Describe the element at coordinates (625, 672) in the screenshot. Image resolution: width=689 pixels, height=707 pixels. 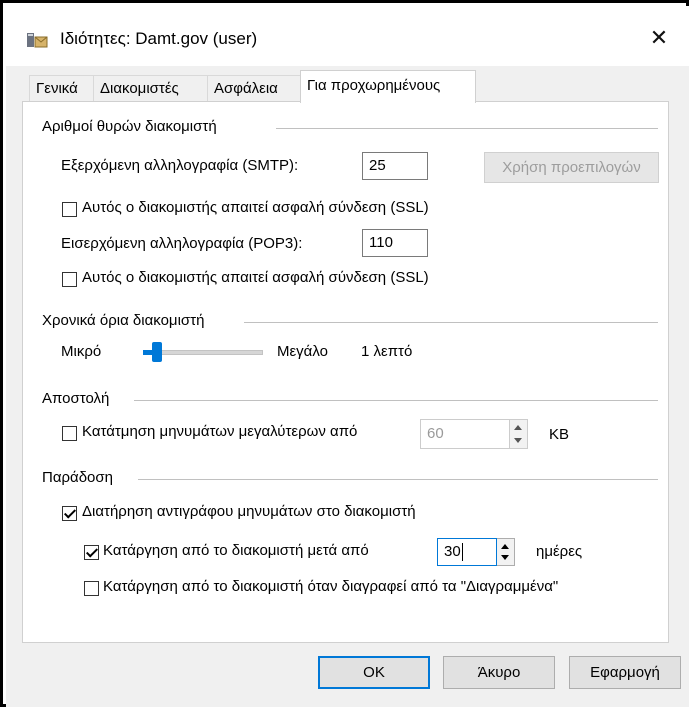
I see `apply-button: Εφαρμογή` at that location.